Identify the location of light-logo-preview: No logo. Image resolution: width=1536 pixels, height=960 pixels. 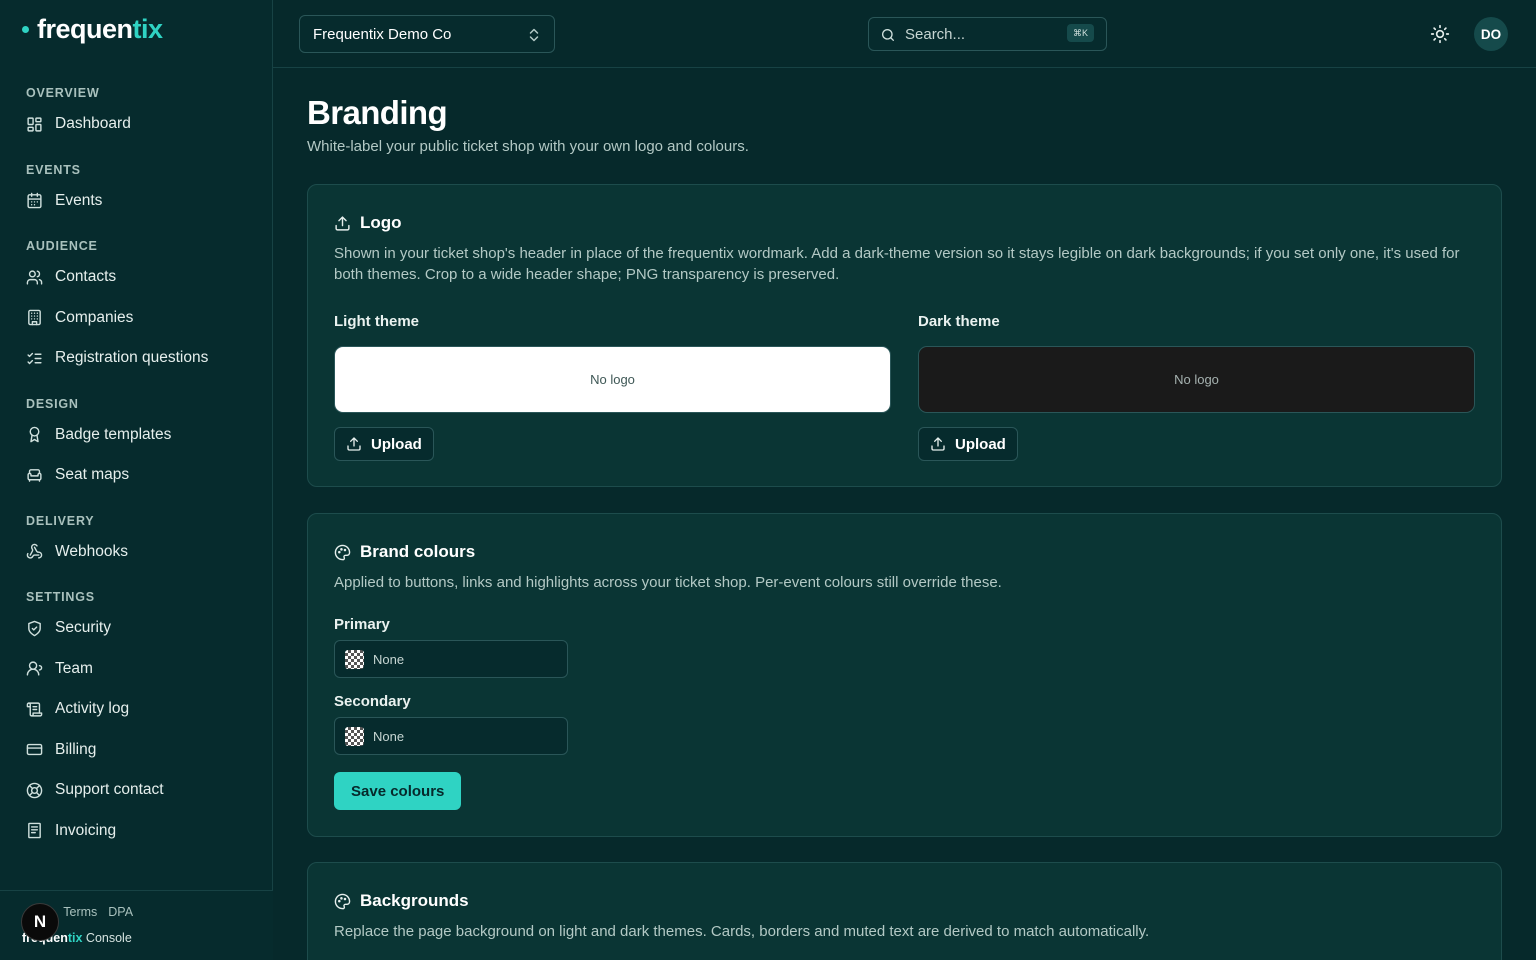
(612, 379).